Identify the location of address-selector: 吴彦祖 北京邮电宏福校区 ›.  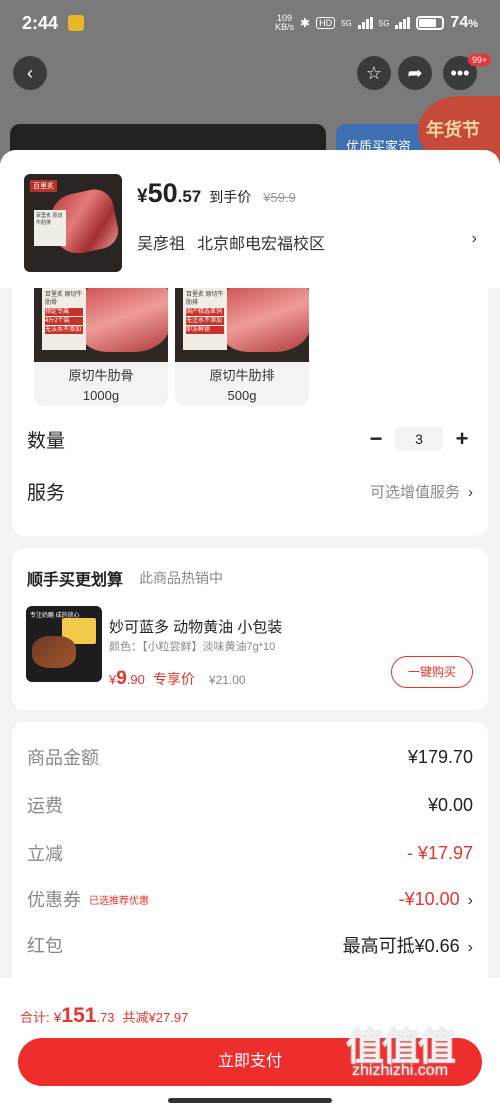
(307, 242).